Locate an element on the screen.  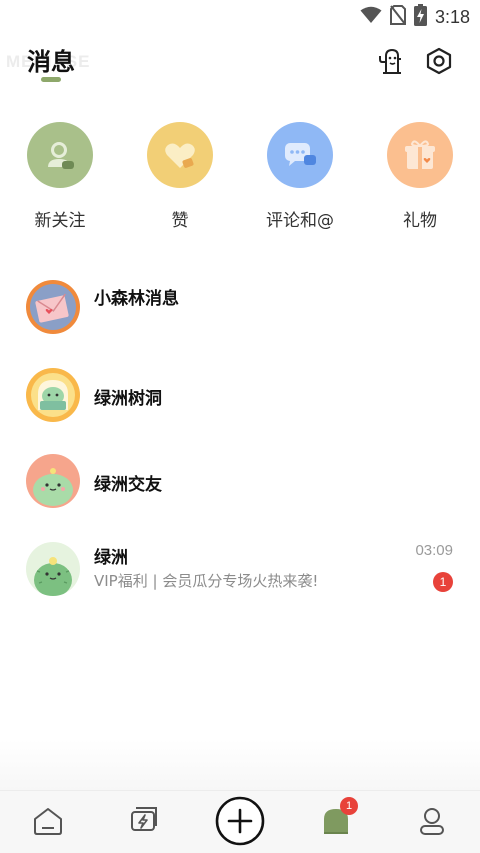
gift-icon is located at coordinates (420, 155).